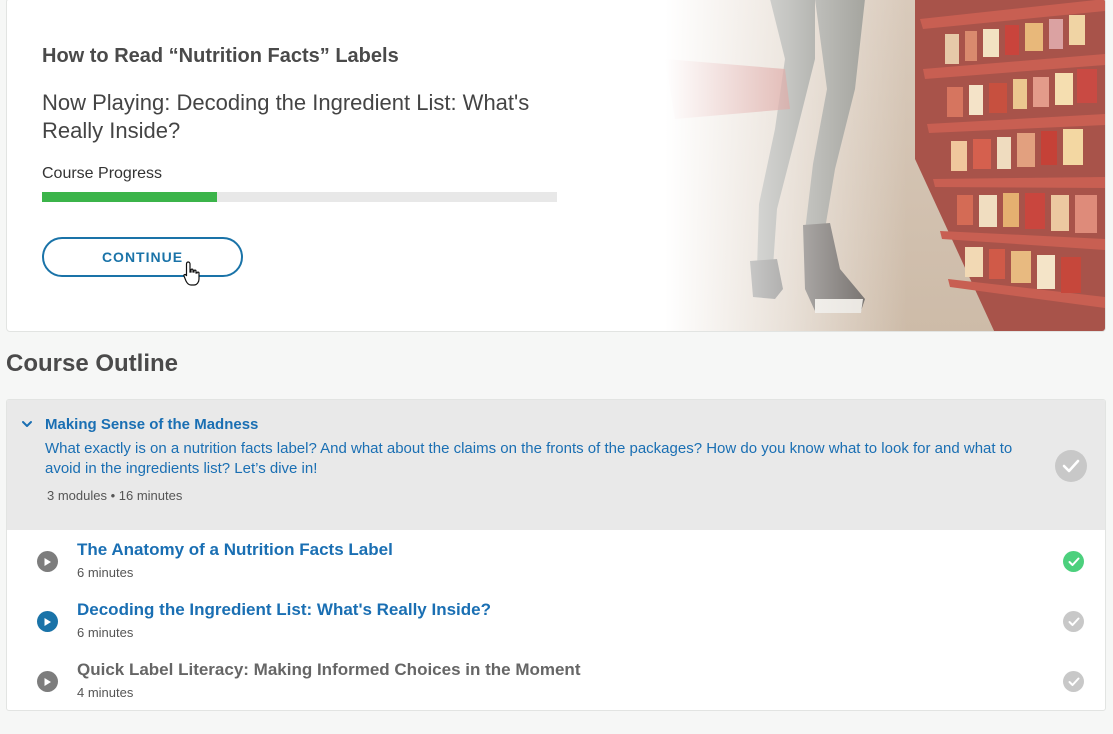  What do you see at coordinates (299, 197) in the screenshot?
I see `progress-bar` at bounding box center [299, 197].